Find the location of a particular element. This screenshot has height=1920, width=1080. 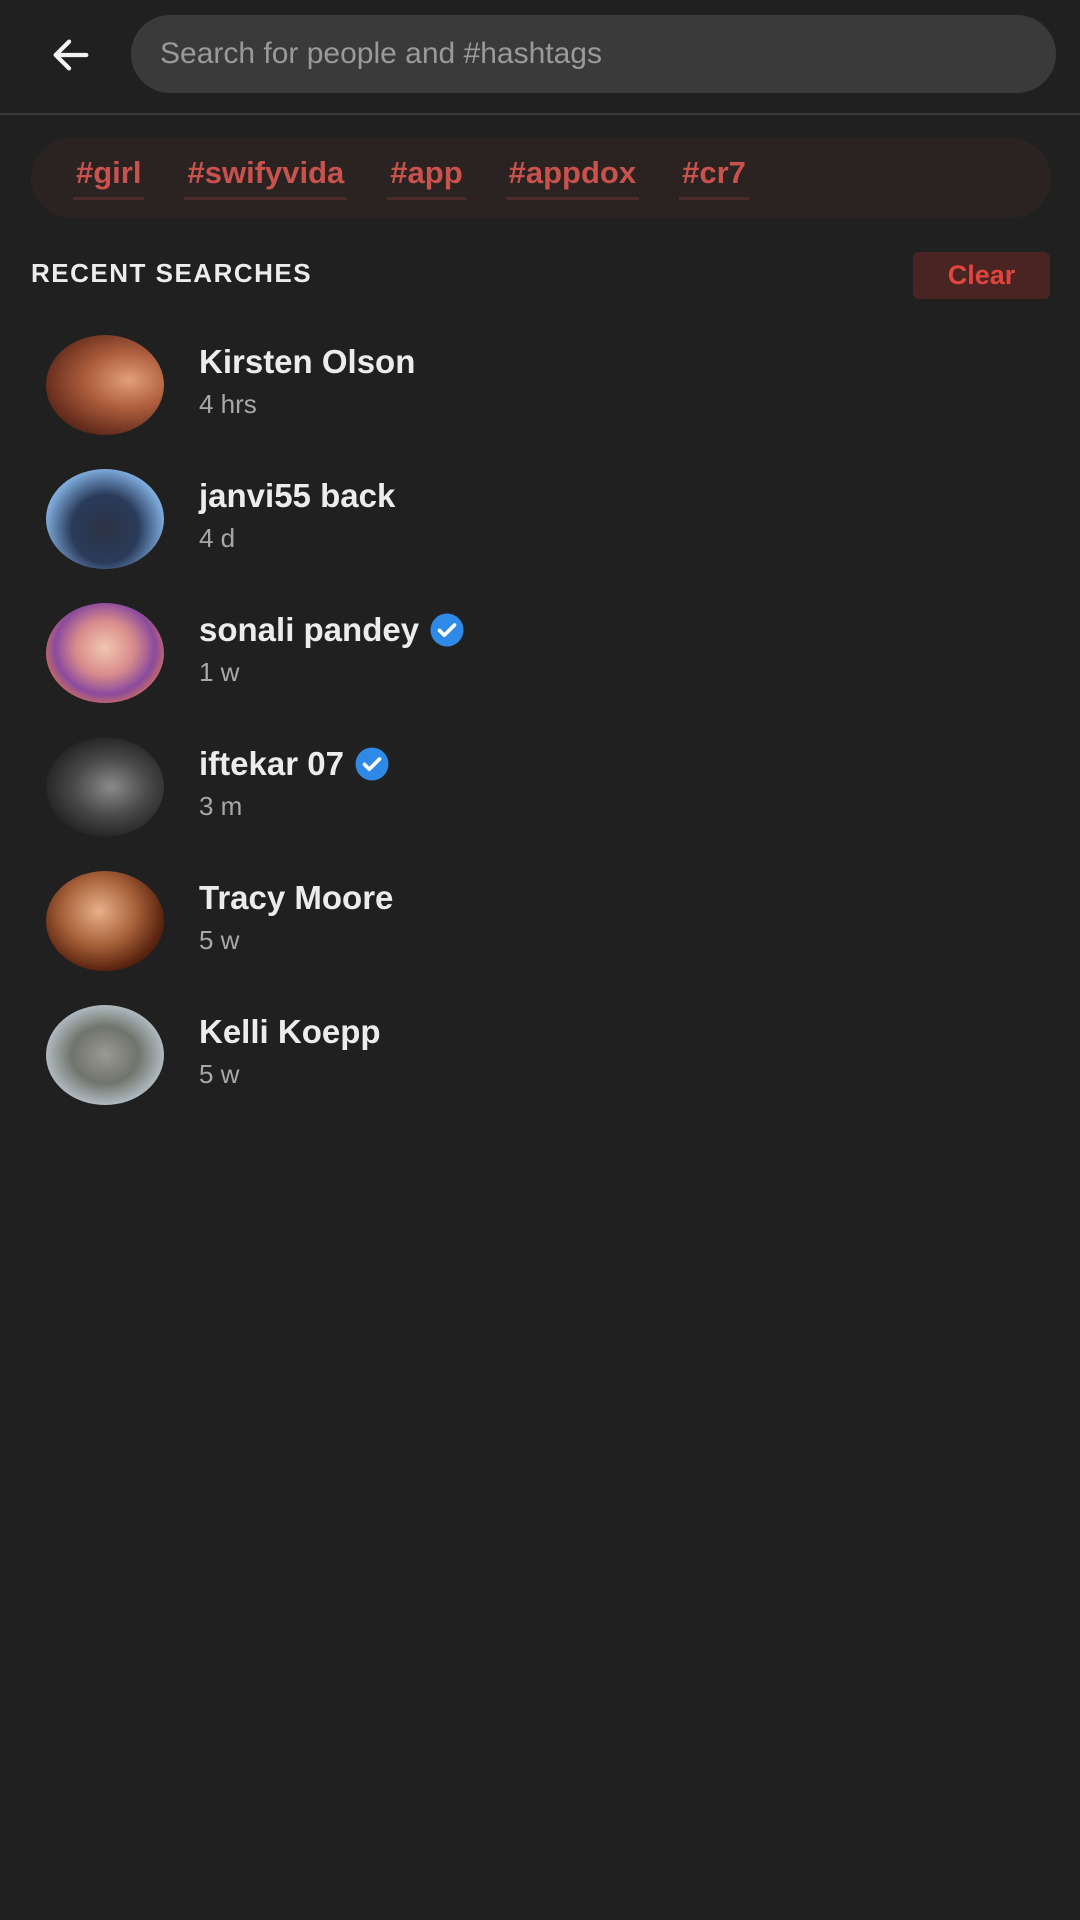

recent-item: Kelli Koepp 5 w is located at coordinates (540, 1062).